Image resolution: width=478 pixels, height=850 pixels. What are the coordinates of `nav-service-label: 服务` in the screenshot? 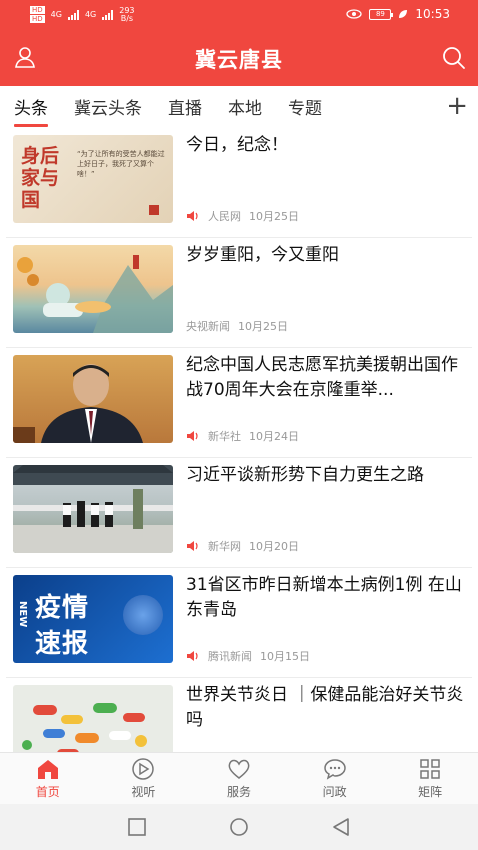 It's located at (238, 792).